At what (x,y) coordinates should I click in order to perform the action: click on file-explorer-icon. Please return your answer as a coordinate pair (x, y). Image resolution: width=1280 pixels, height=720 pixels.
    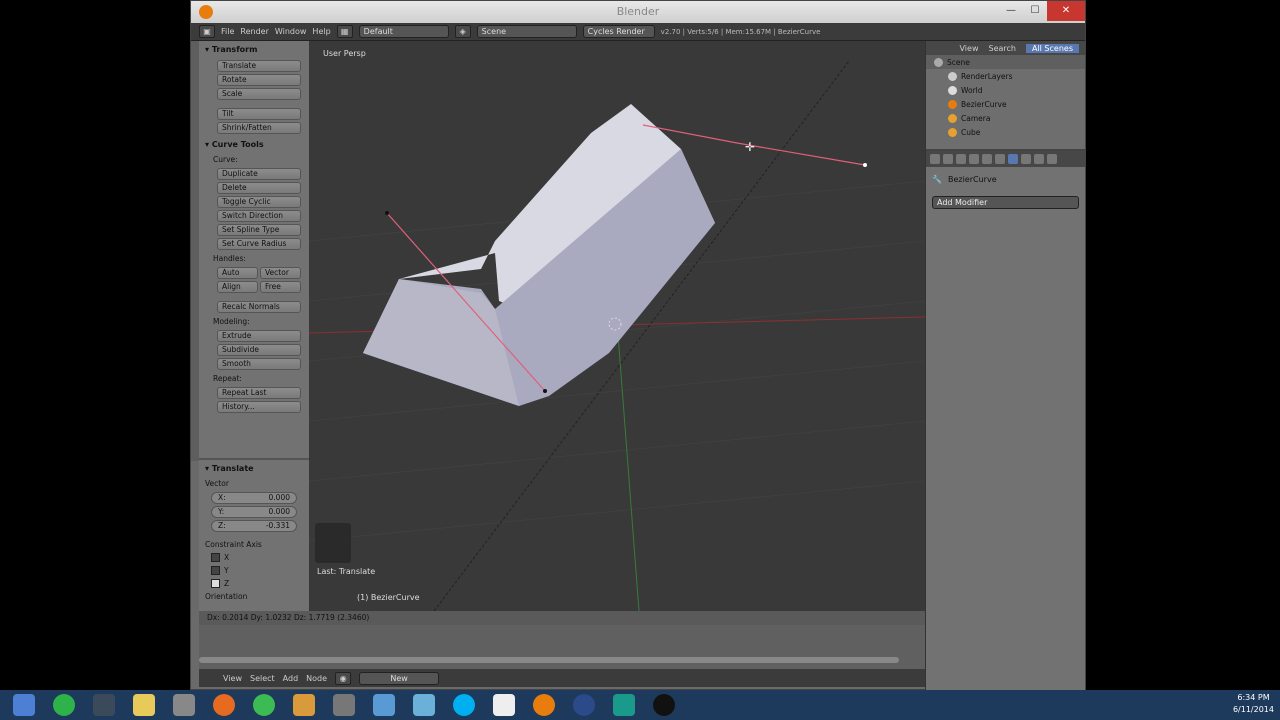
    Looking at the image, I should click on (144, 705).